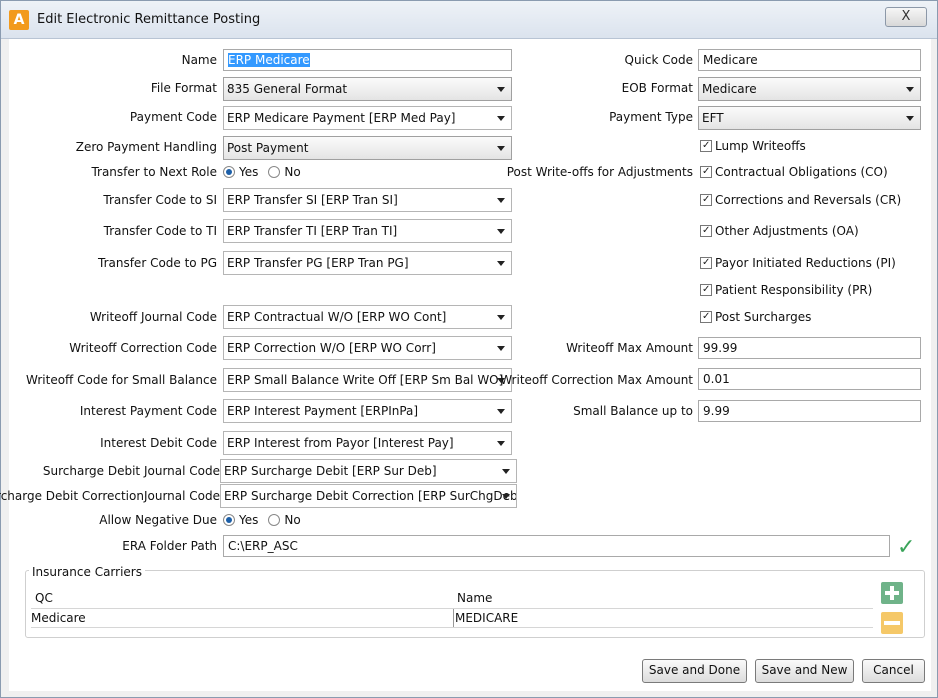 This screenshot has width=938, height=698. What do you see at coordinates (805, 263) in the screenshot?
I see `pi-label: Payor Initiated Reductions (PI)` at bounding box center [805, 263].